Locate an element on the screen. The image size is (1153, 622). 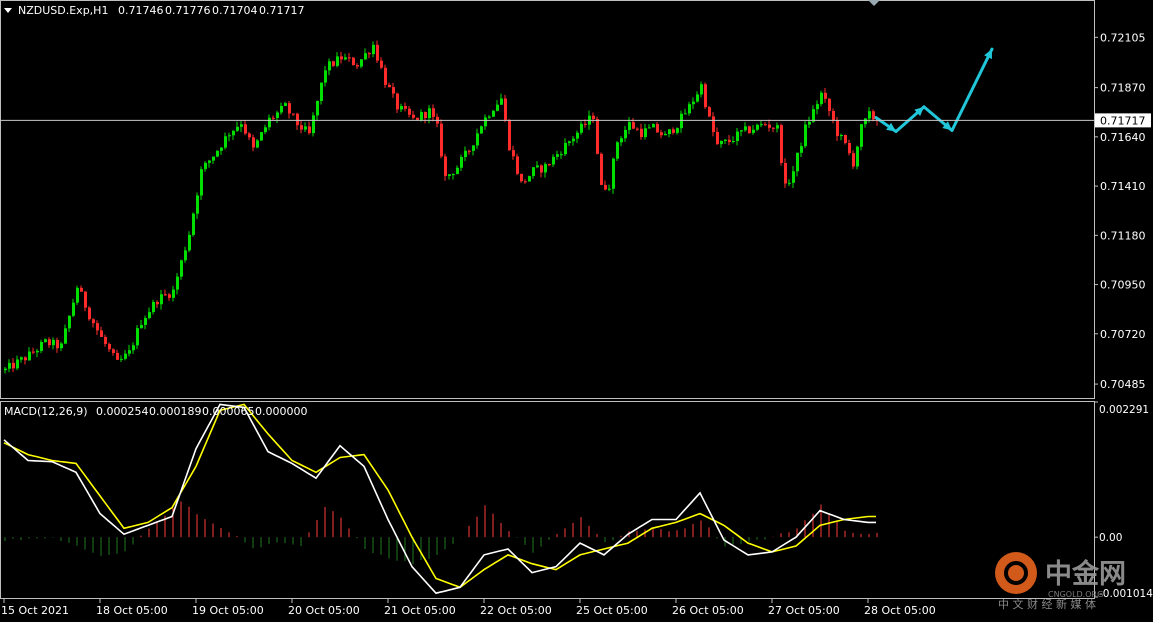
macd-hist-value: 0.000065 is located at coordinates (228, 411).